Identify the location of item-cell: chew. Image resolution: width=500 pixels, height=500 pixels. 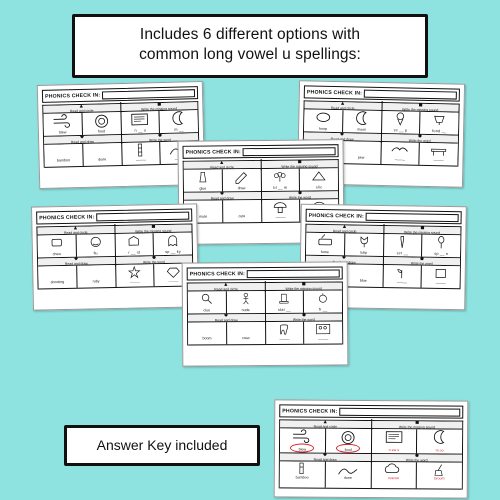
(57, 246).